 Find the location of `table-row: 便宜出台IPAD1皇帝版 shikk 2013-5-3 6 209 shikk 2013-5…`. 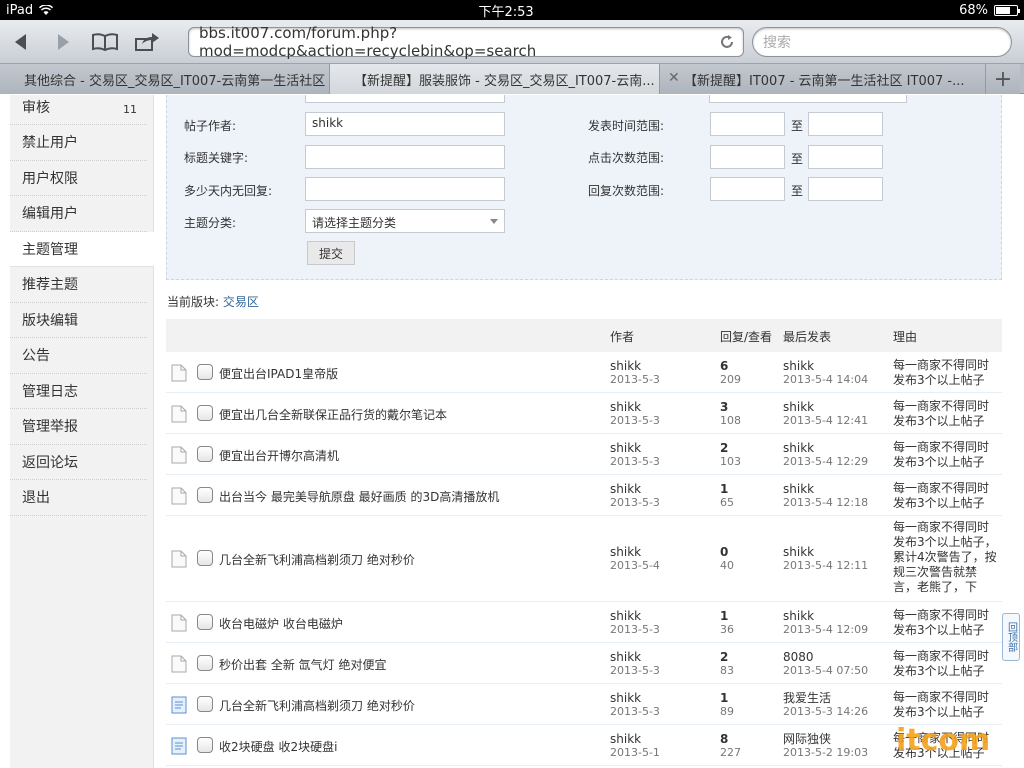

table-row: 便宜出台IPAD1皇帝版 shikk 2013-5-3 6 209 shikk 2013-5… is located at coordinates (584, 372).